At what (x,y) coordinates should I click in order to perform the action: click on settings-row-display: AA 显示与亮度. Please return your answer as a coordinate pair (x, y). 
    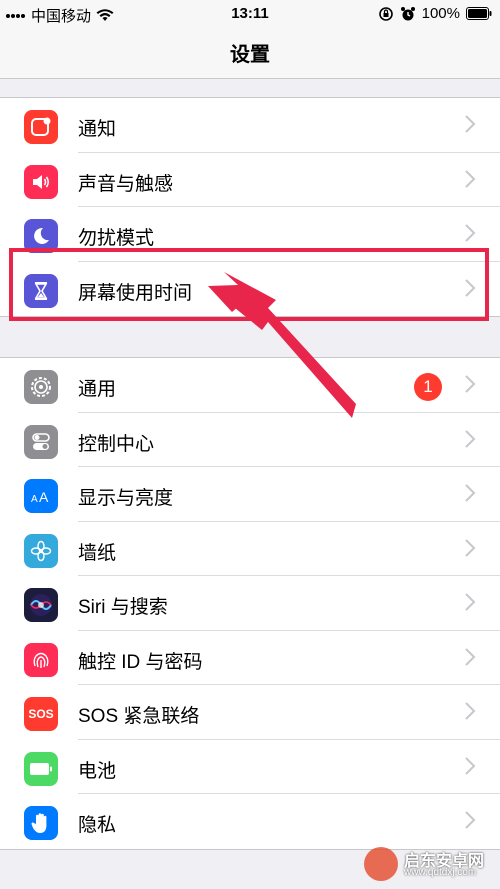
    Looking at the image, I should click on (250, 494).